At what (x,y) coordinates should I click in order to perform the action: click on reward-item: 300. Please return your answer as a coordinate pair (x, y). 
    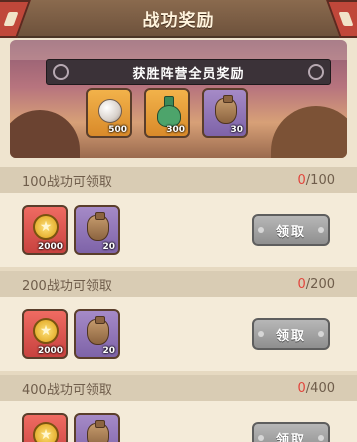
    Looking at the image, I should click on (167, 113).